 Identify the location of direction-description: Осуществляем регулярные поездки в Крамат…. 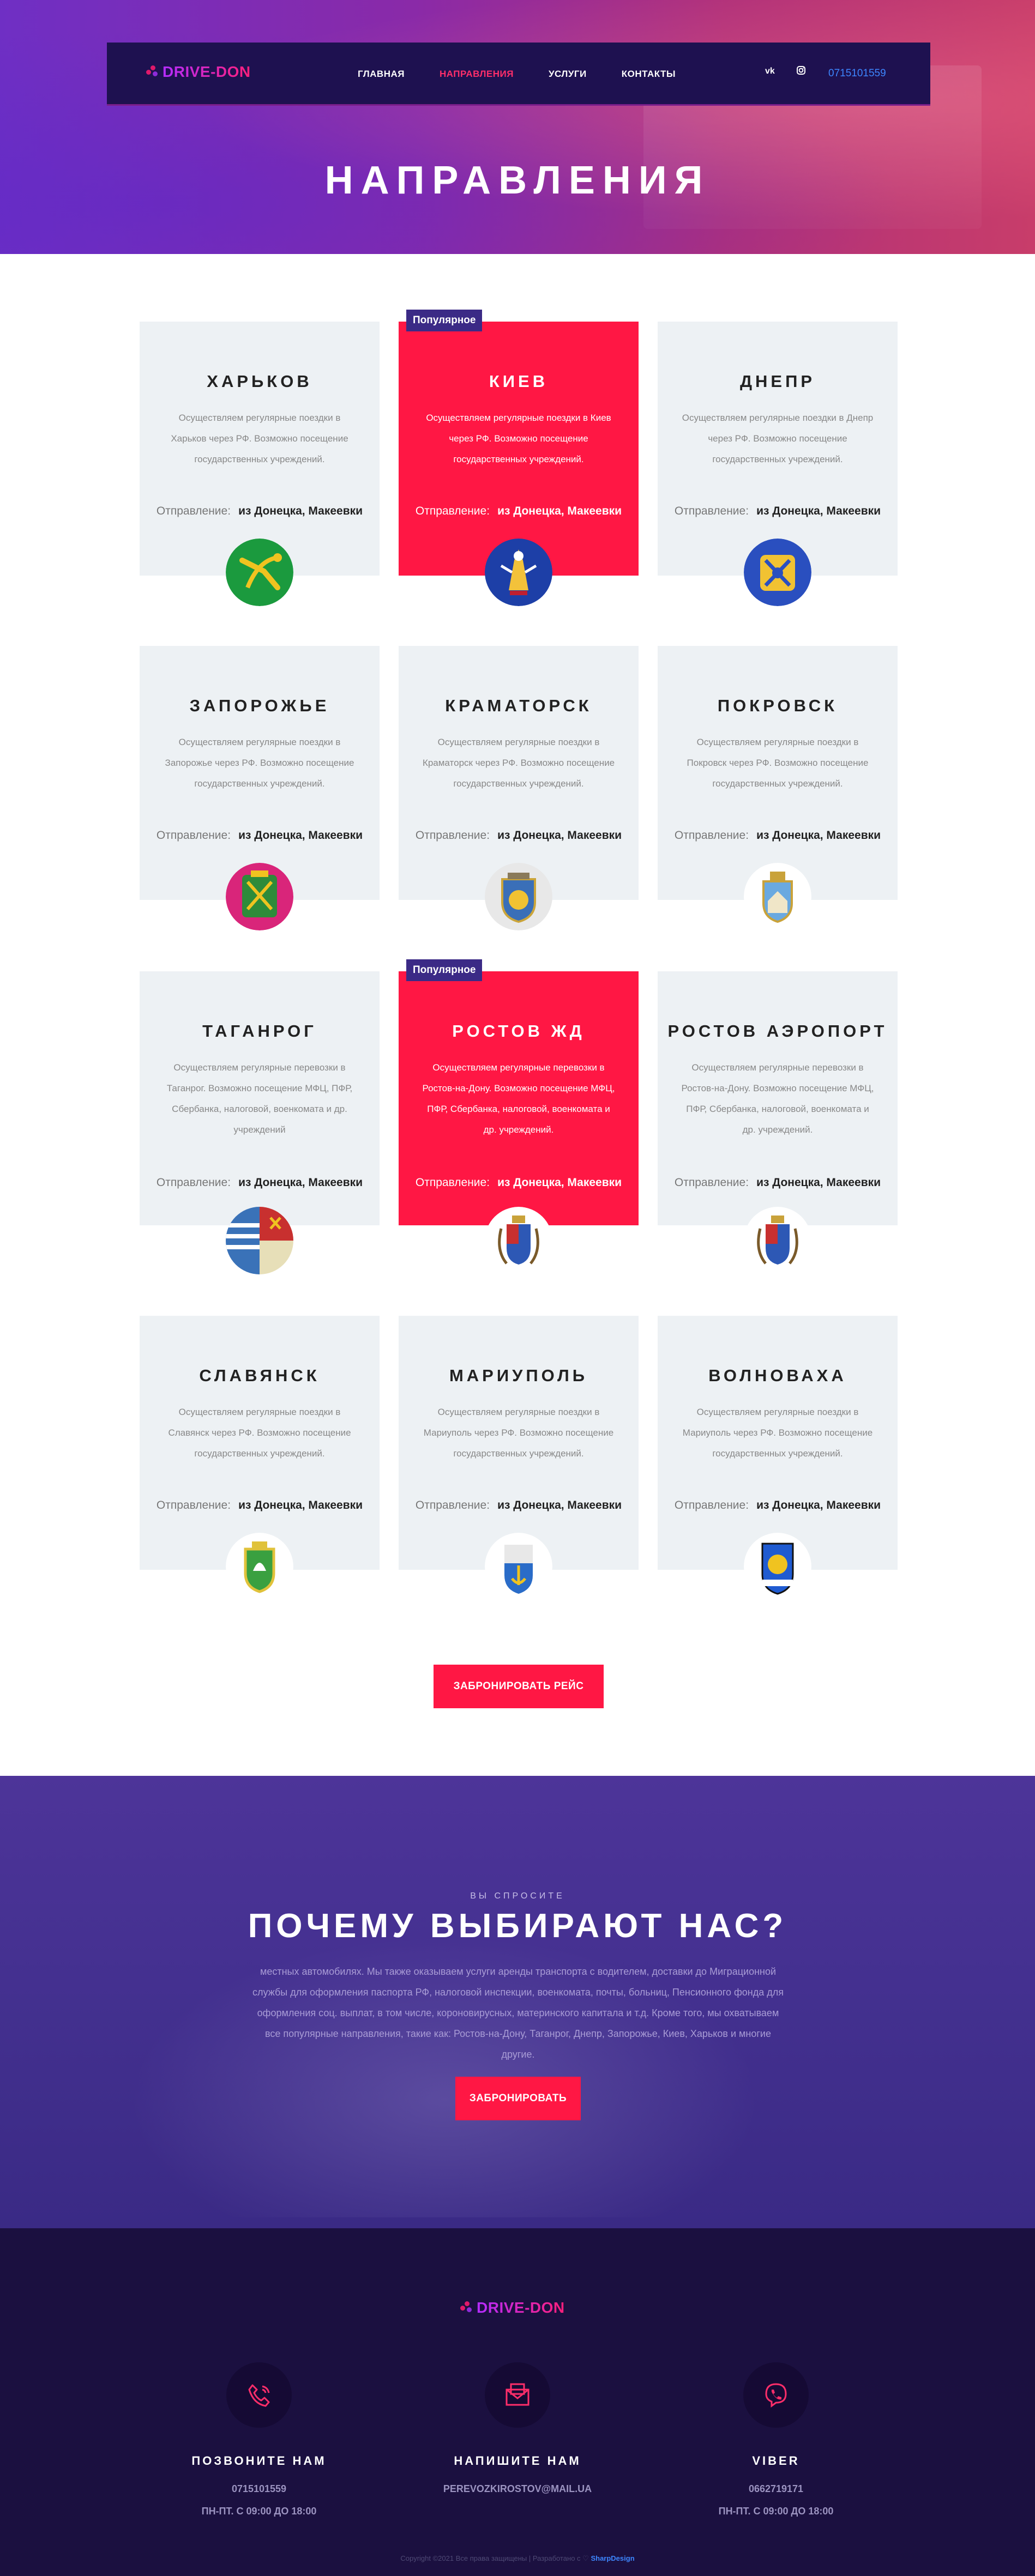
(518, 763).